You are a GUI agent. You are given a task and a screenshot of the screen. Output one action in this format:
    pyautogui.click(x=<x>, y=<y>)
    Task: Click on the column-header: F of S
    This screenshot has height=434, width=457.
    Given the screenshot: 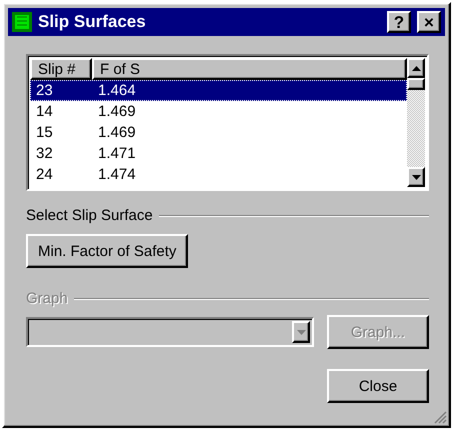 What is the action you would take?
    pyautogui.click(x=249, y=69)
    